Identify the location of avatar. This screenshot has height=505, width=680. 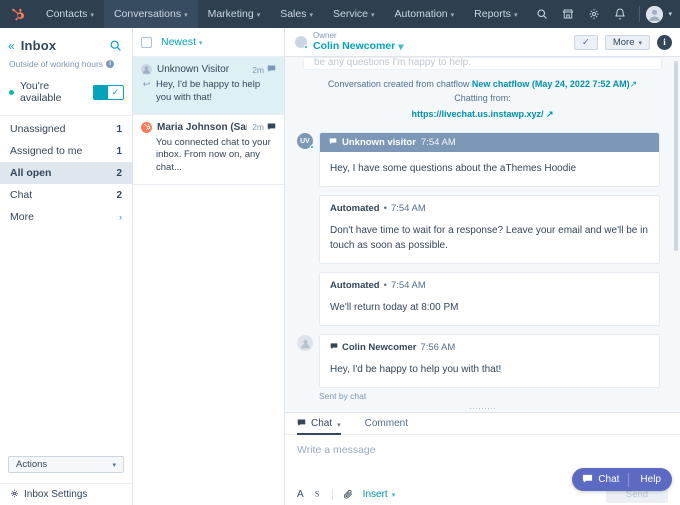
(146, 127).